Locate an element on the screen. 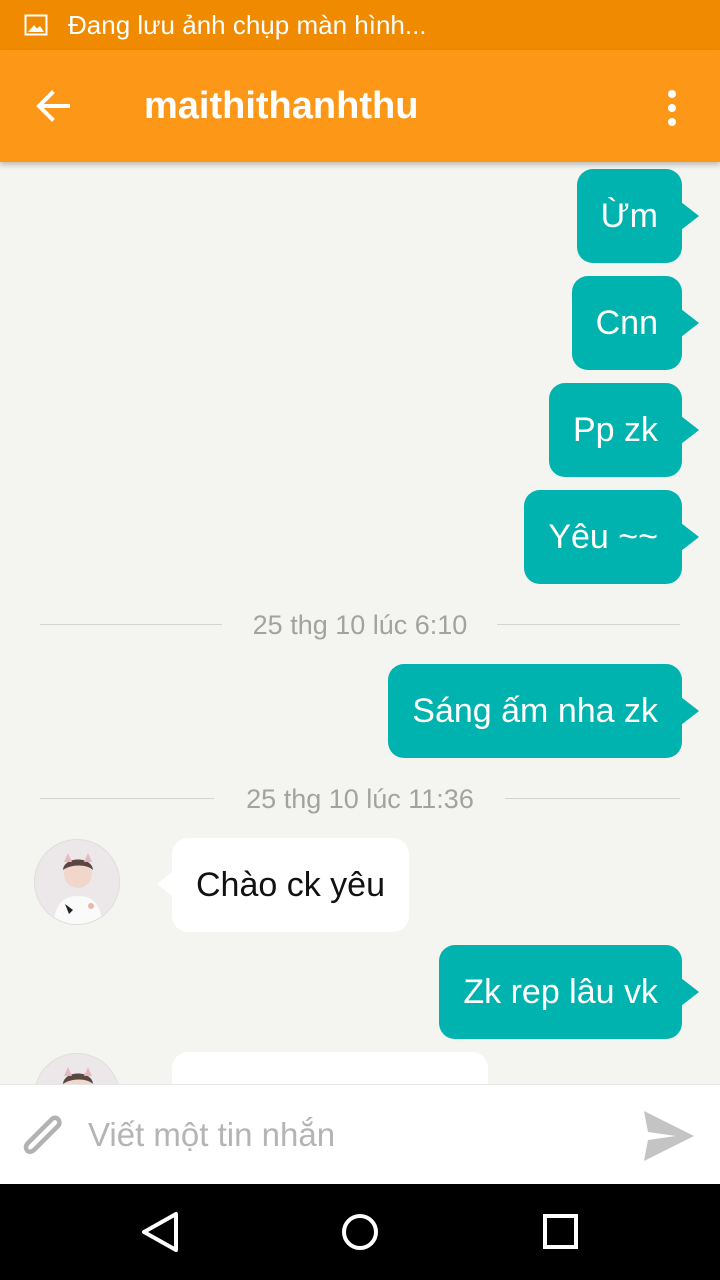 Image resolution: width=720 pixels, height=1280 pixels. message-input is located at coordinates (353, 1135).